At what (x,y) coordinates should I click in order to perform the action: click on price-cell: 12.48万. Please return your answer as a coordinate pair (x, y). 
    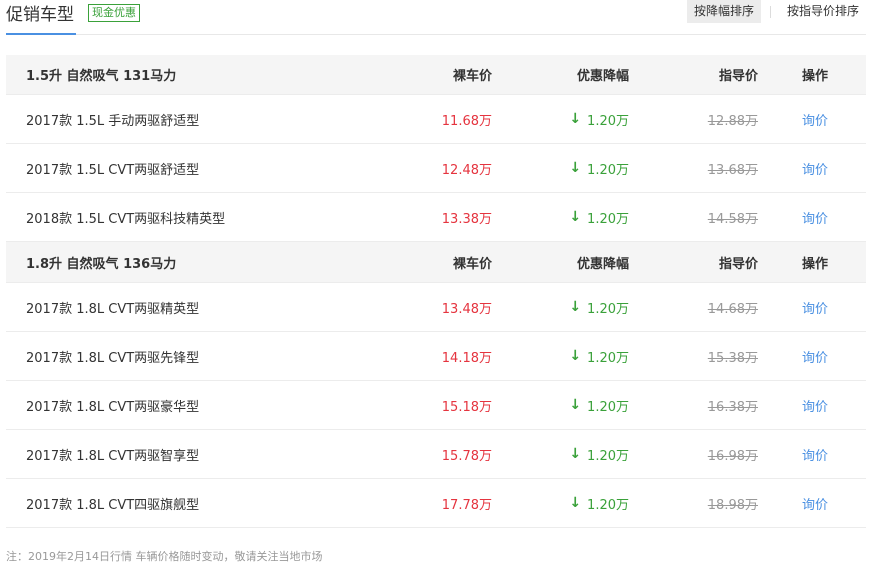
    Looking at the image, I should click on (467, 168).